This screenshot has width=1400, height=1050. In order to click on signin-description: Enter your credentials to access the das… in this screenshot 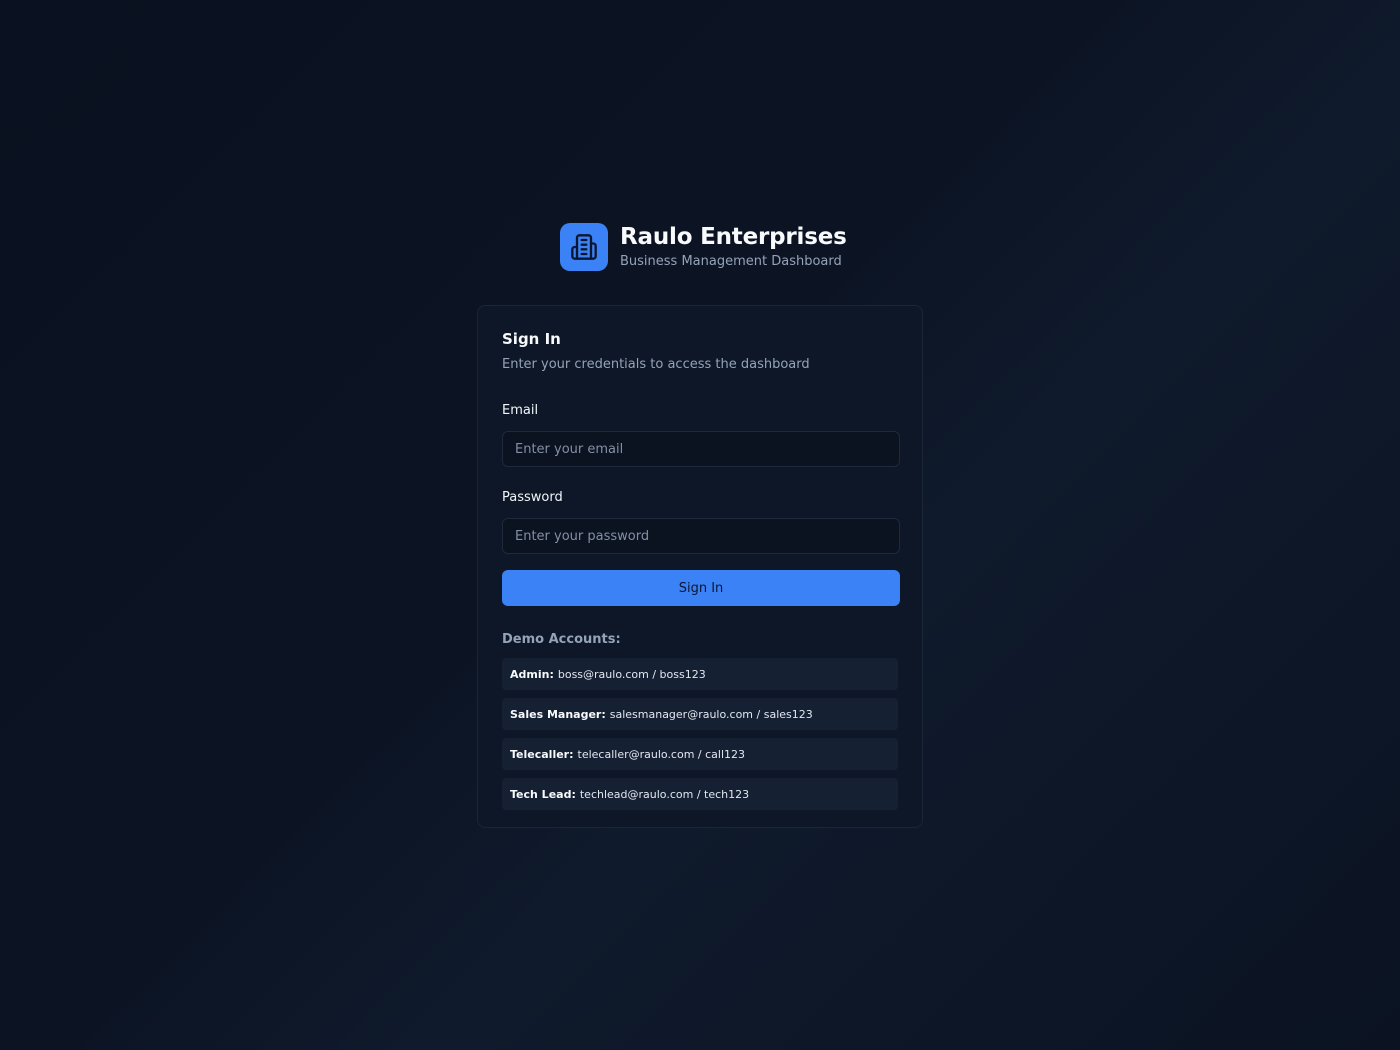, I will do `click(656, 364)`.